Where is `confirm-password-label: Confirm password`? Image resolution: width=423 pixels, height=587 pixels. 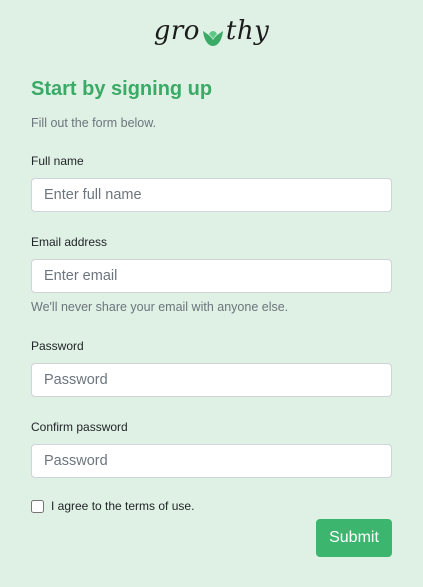 confirm-password-label: Confirm password is located at coordinates (79, 427).